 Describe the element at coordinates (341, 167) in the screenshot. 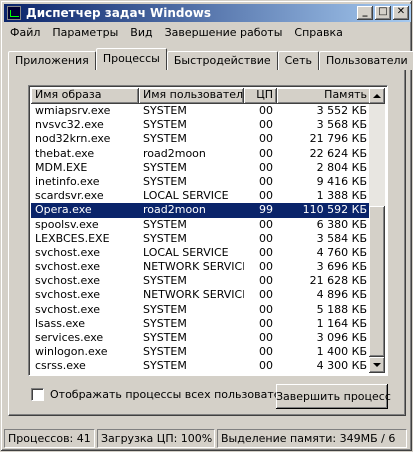

I see `memory-cell: 2 804 КБ` at that location.